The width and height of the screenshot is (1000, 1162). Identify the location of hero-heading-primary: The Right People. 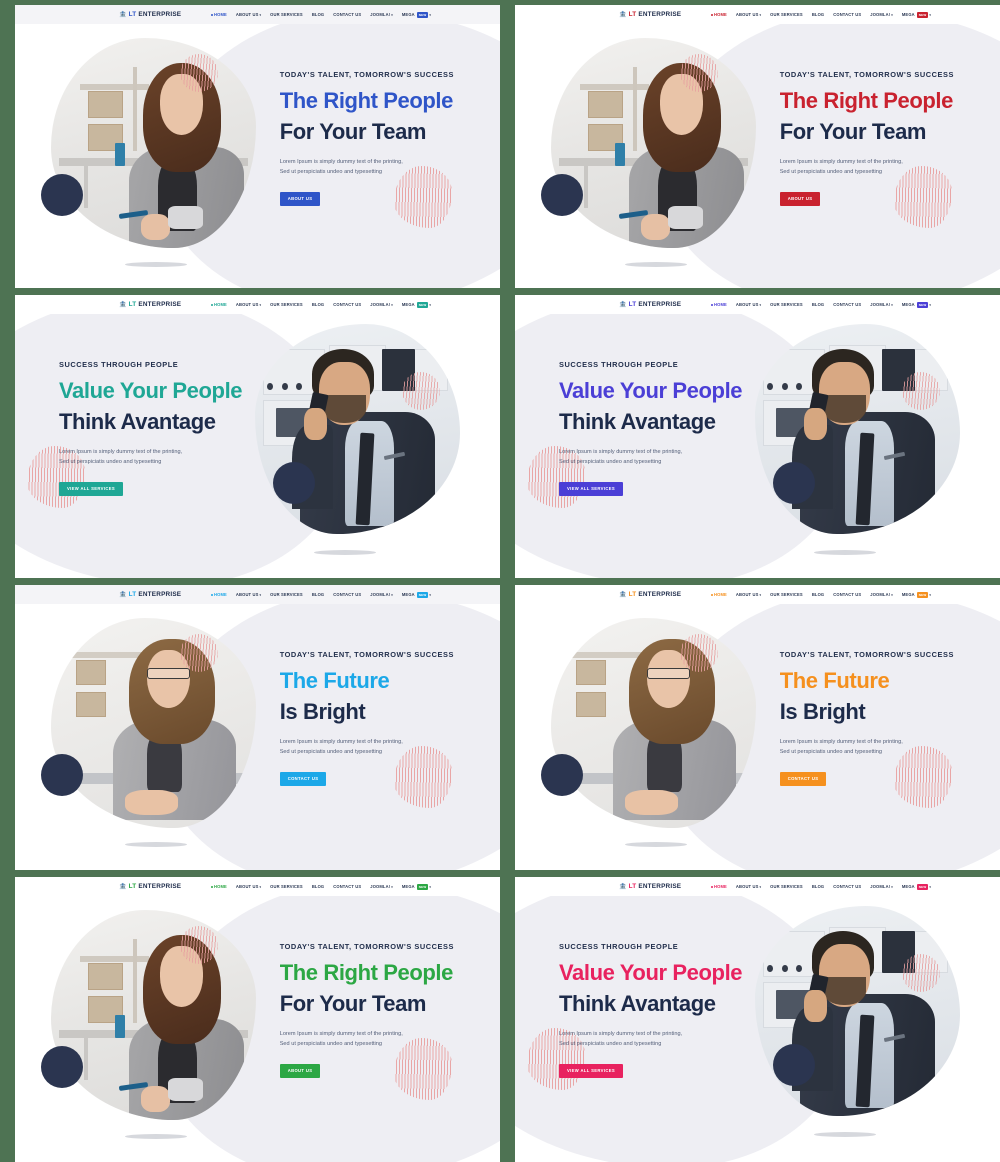
(366, 972).